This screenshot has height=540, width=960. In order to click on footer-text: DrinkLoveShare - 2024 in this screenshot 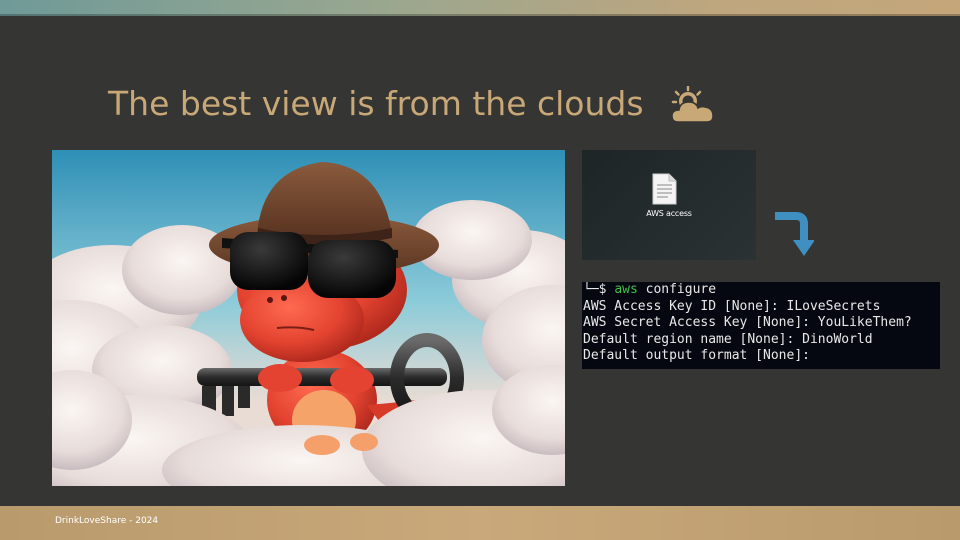, I will do `click(107, 521)`.